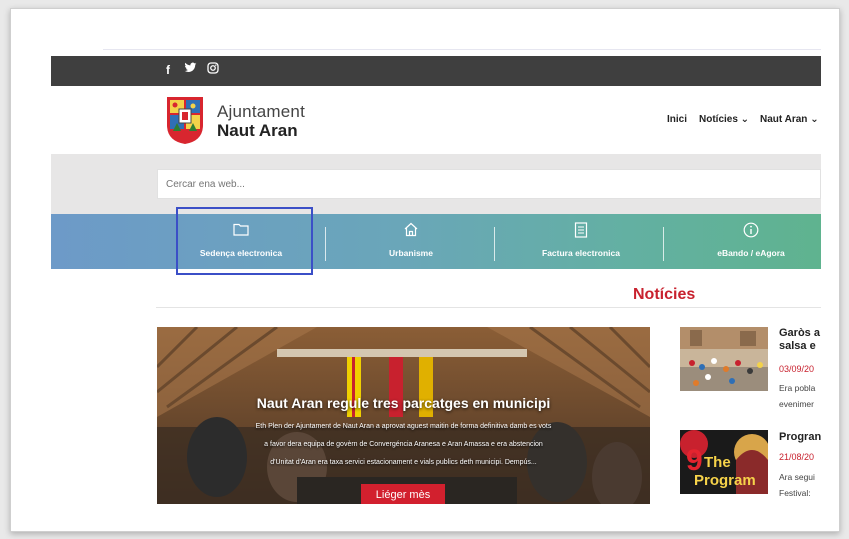  What do you see at coordinates (751, 232) in the screenshot?
I see `info-icon` at bounding box center [751, 232].